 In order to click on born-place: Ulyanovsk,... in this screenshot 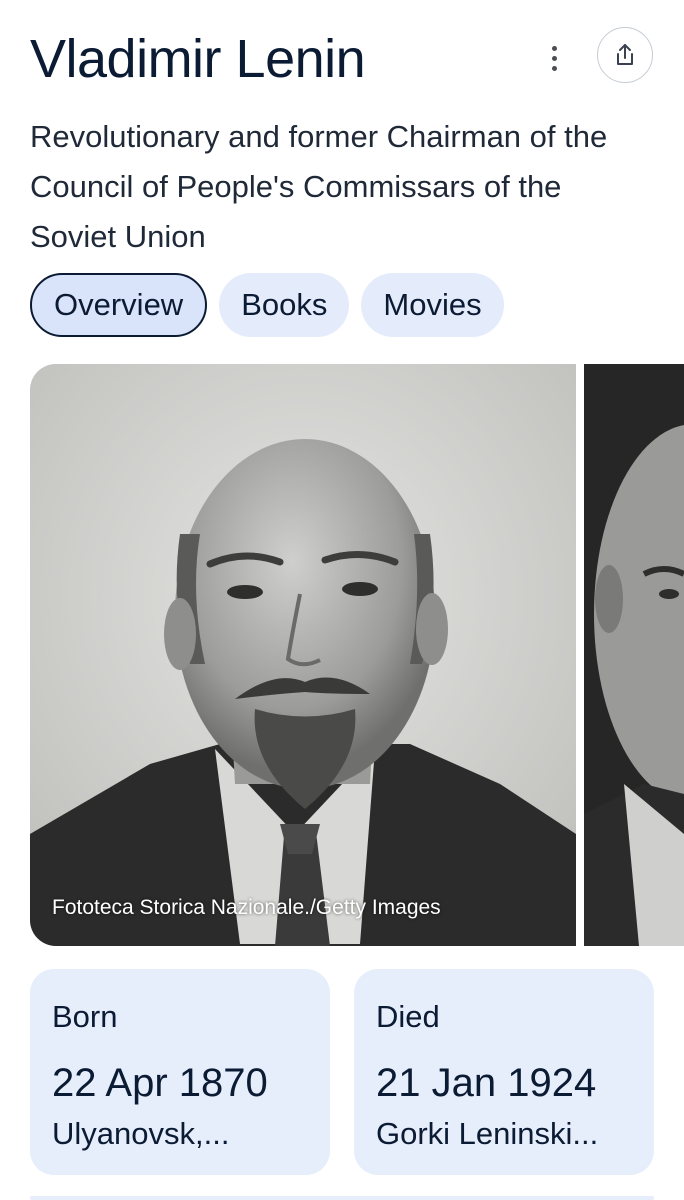, I will do `click(141, 1133)`.